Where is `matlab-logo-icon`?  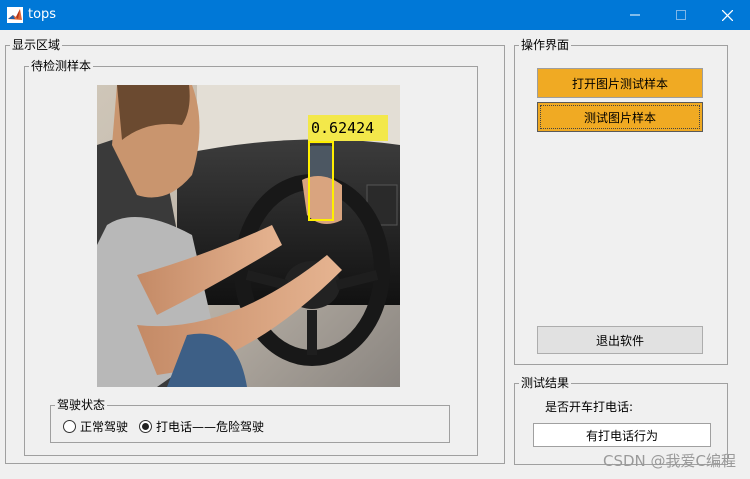
matlab-logo-icon is located at coordinates (15, 15).